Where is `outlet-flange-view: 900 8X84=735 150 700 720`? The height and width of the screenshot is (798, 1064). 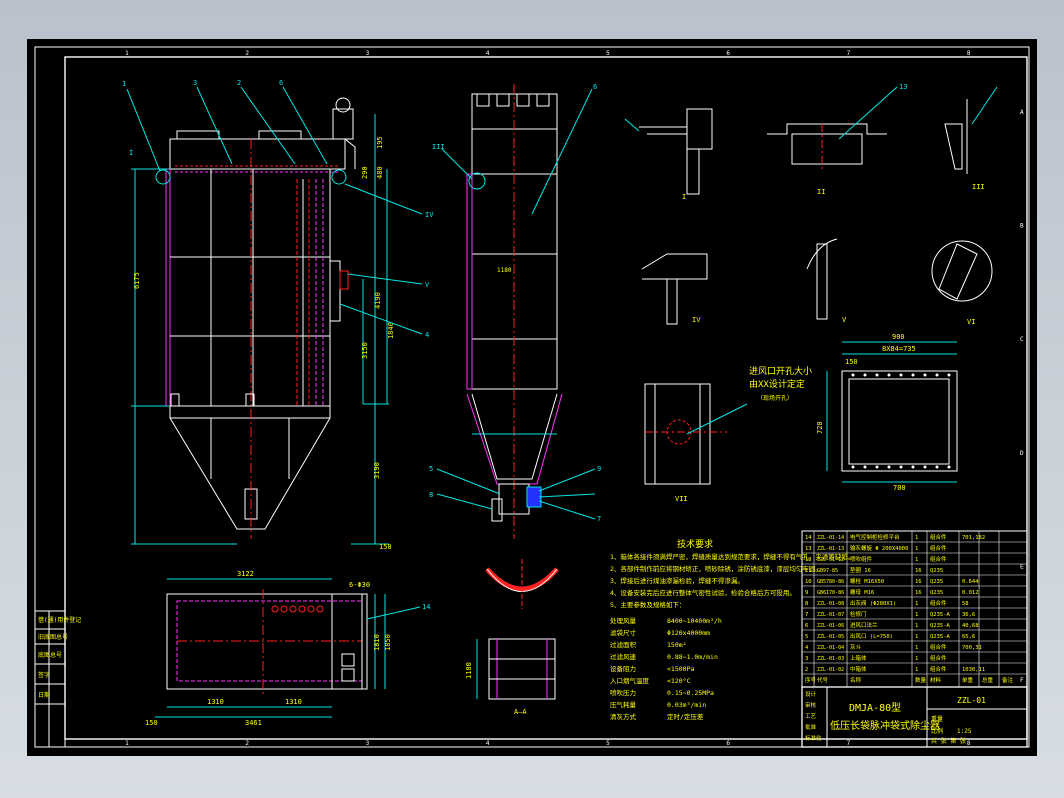
outlet-flange-view: 900 8X84=735 150 700 720 is located at coordinates (887, 412).